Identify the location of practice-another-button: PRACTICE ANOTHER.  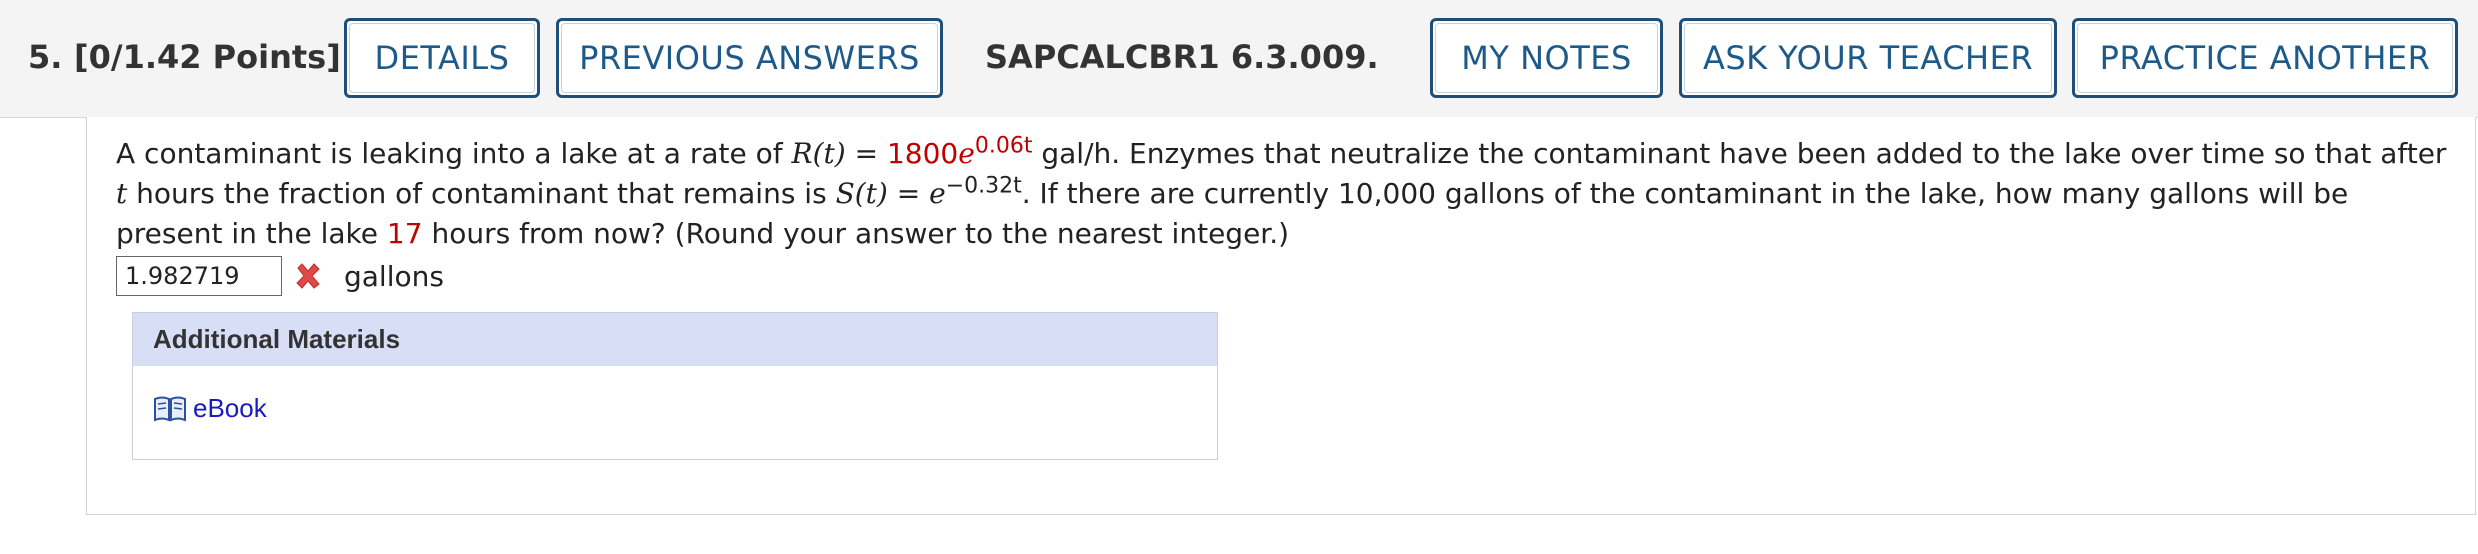
(2265, 58).